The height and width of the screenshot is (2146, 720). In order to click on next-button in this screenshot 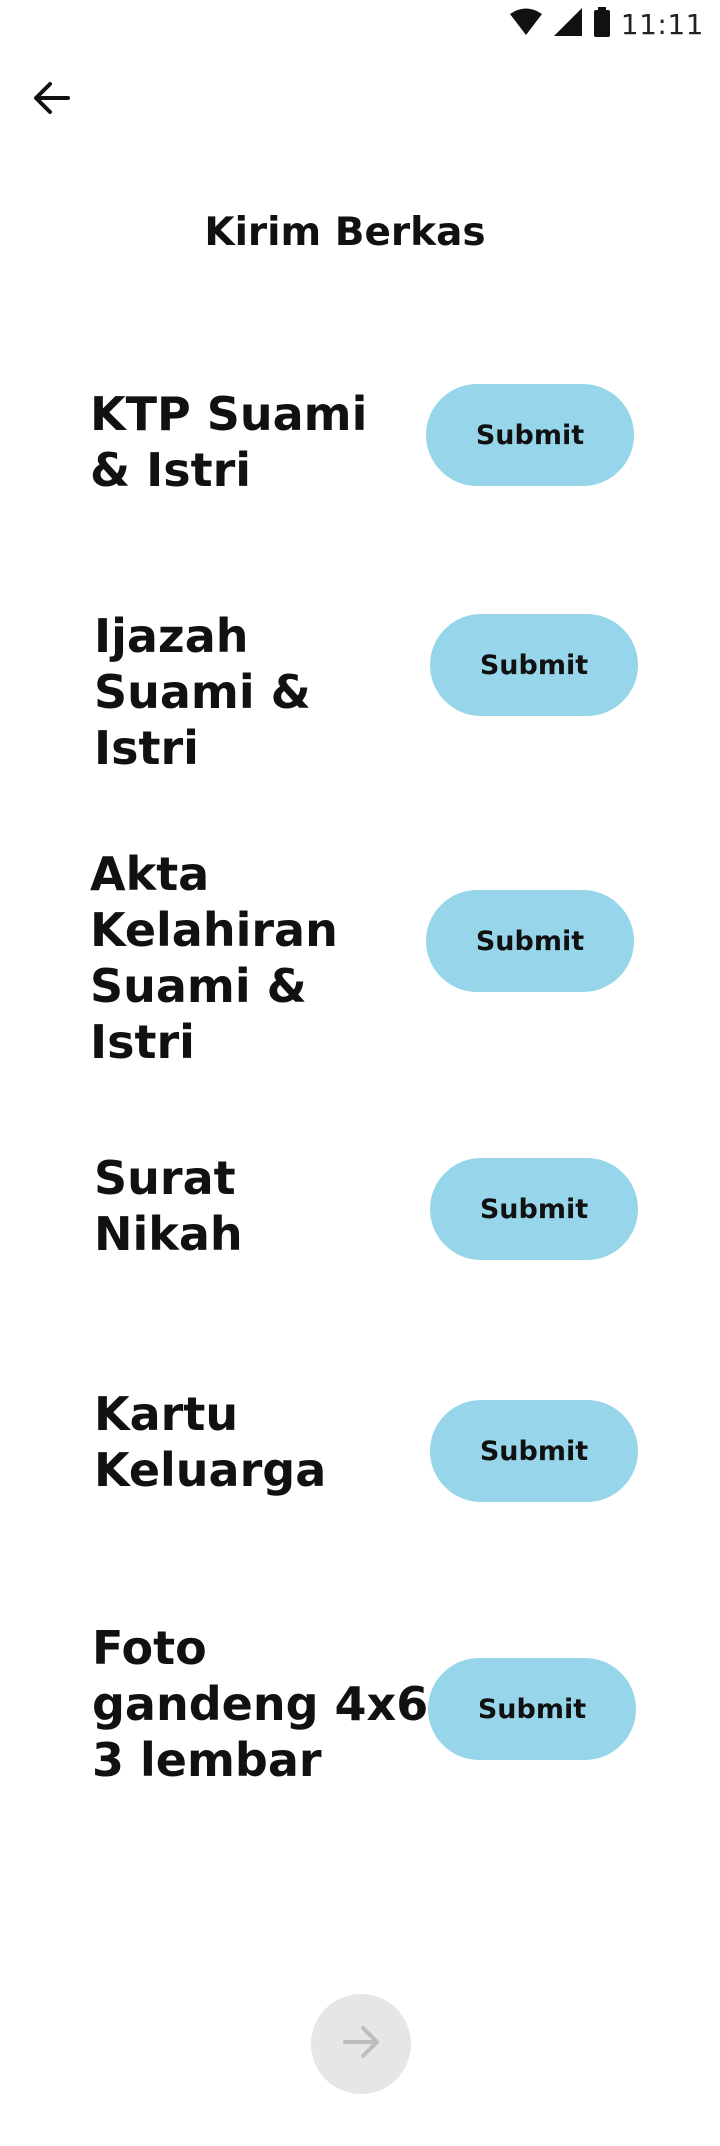, I will do `click(361, 2044)`.